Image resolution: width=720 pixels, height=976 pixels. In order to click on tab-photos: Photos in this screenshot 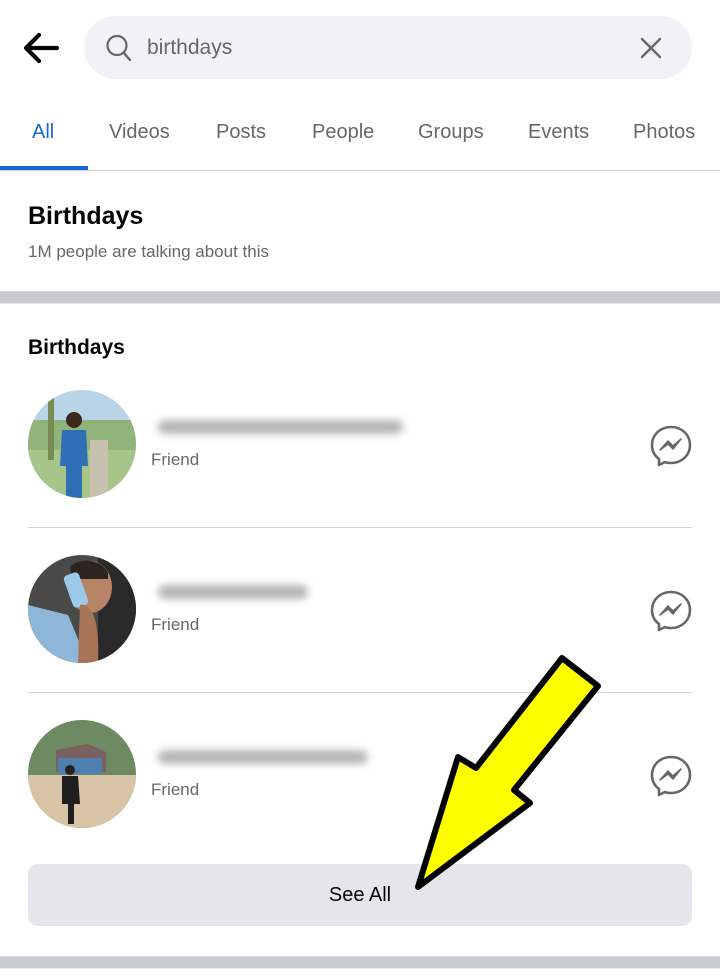, I will do `click(664, 132)`.